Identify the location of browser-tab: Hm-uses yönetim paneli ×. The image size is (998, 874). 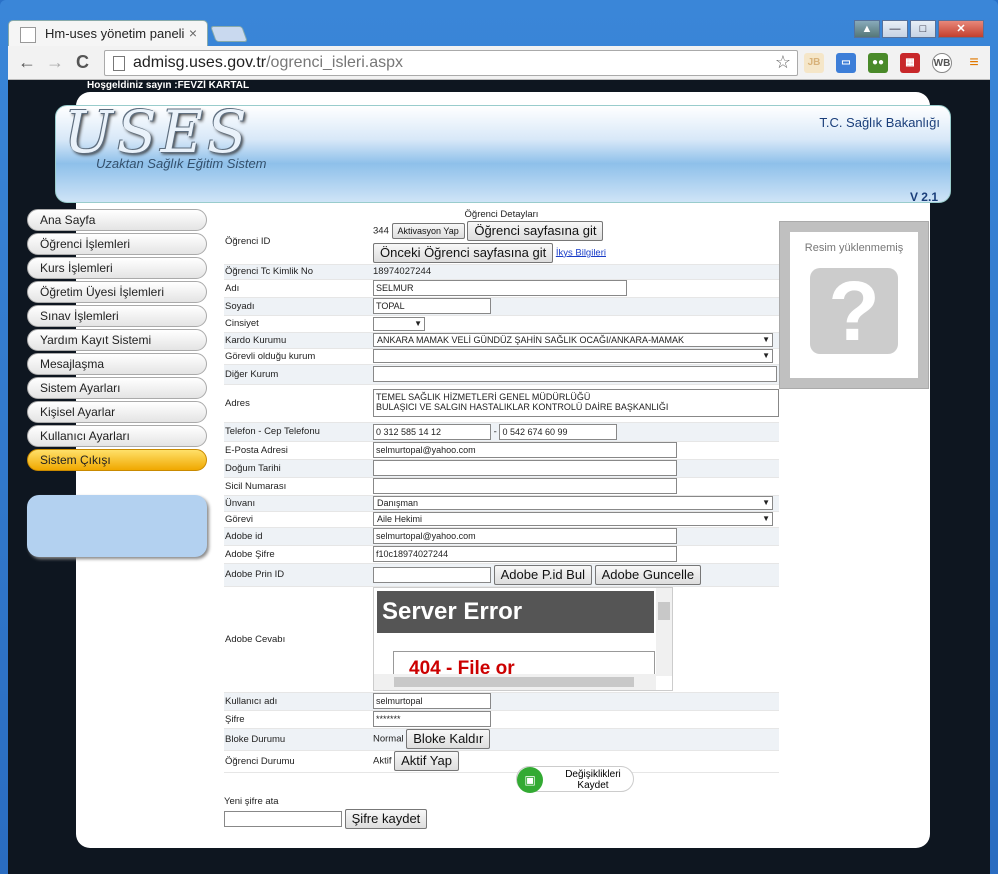
(108, 33).